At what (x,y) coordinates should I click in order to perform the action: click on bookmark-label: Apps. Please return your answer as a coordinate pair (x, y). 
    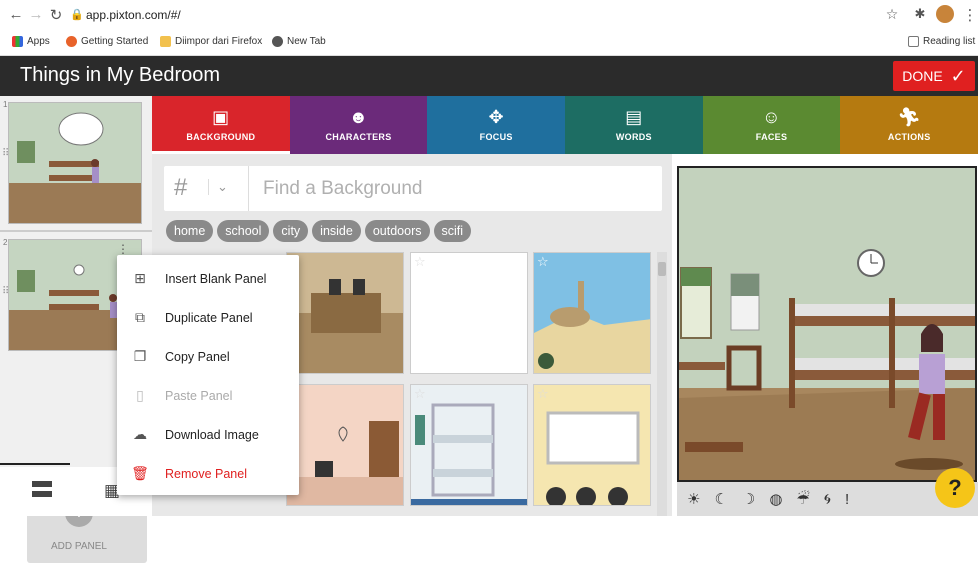
    Looking at the image, I should click on (38, 41).